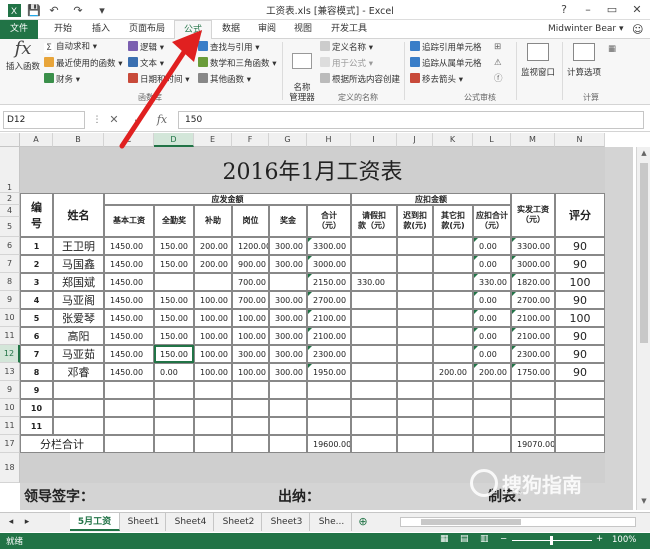 This screenshot has width=650, height=549. Describe the element at coordinates (129, 221) in the screenshot. I see `subheader-base: 基本工资` at that location.